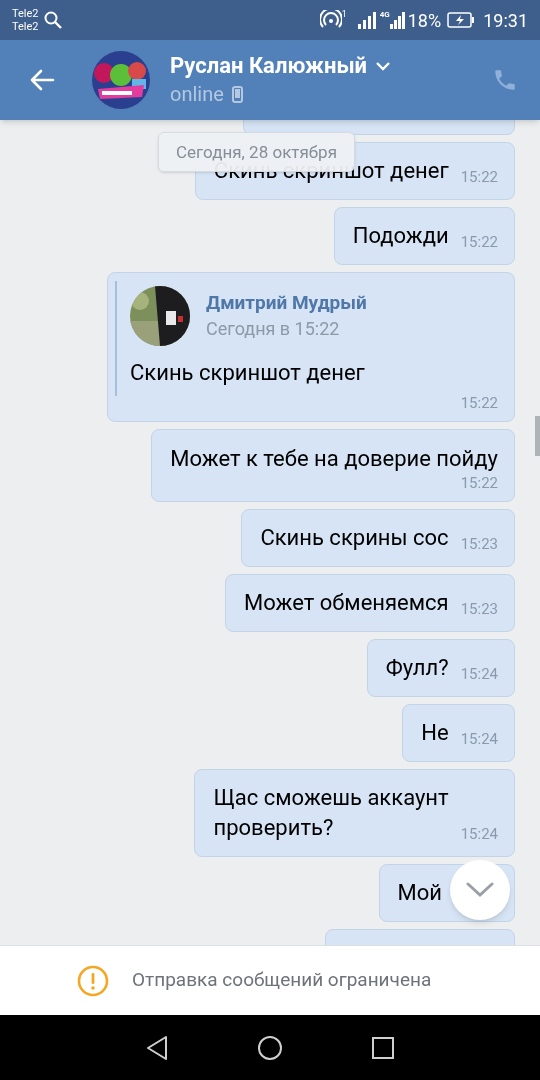 This screenshot has width=540, height=1080. I want to click on message-text: Скинь скрины сос, so click(354, 538).